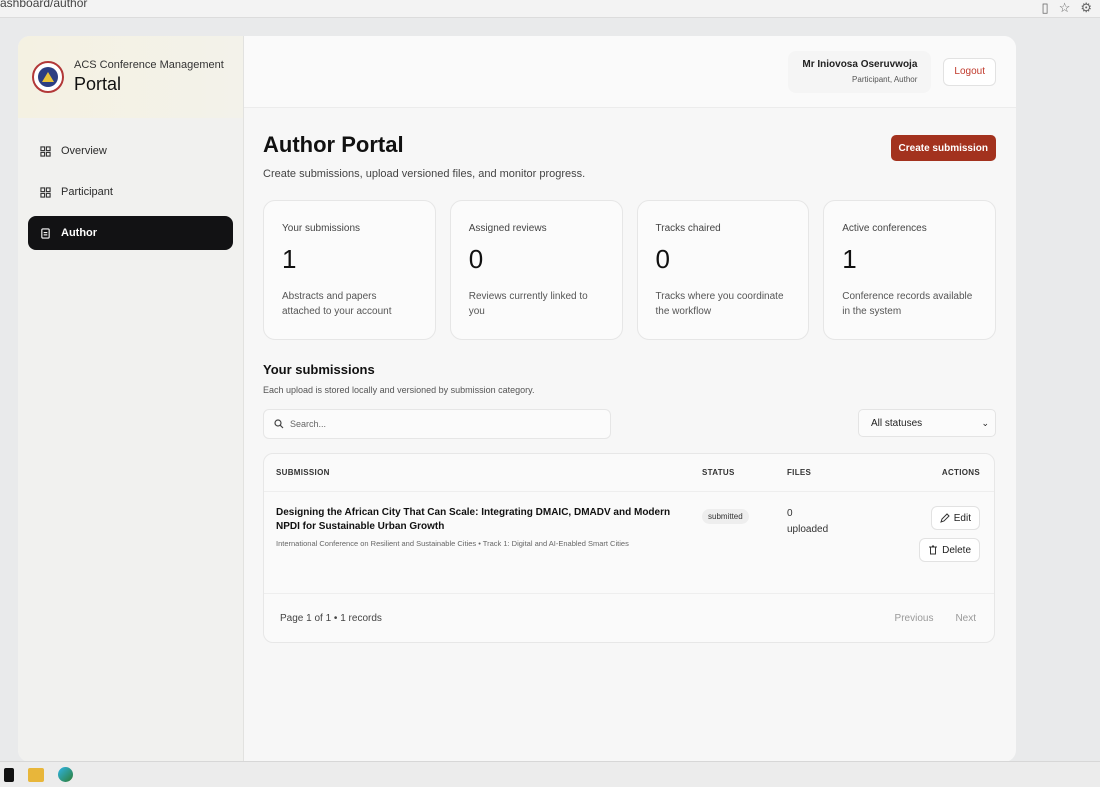 This screenshot has width=1100, height=787. What do you see at coordinates (629, 618) in the screenshot?
I see `table-footer: Page 1 of 1 • 1 records Previous Next` at bounding box center [629, 618].